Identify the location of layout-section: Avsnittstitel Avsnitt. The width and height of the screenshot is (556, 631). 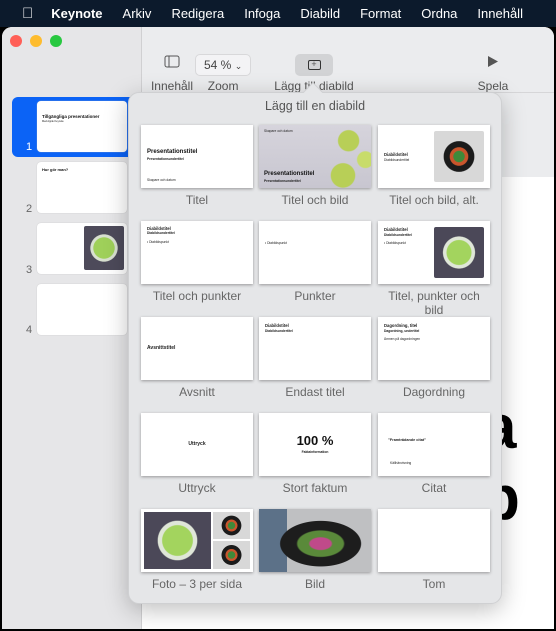
(197, 358).